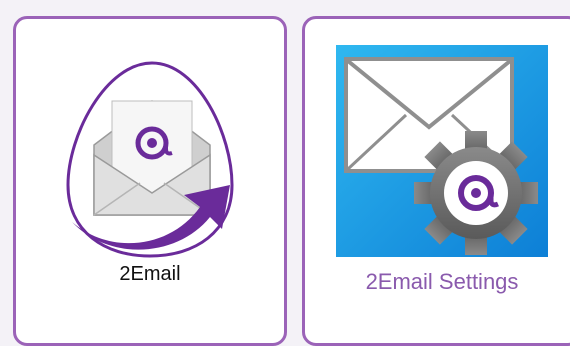 The width and height of the screenshot is (570, 346). What do you see at coordinates (150, 274) in the screenshot?
I see `tile-label: 2Email` at bounding box center [150, 274].